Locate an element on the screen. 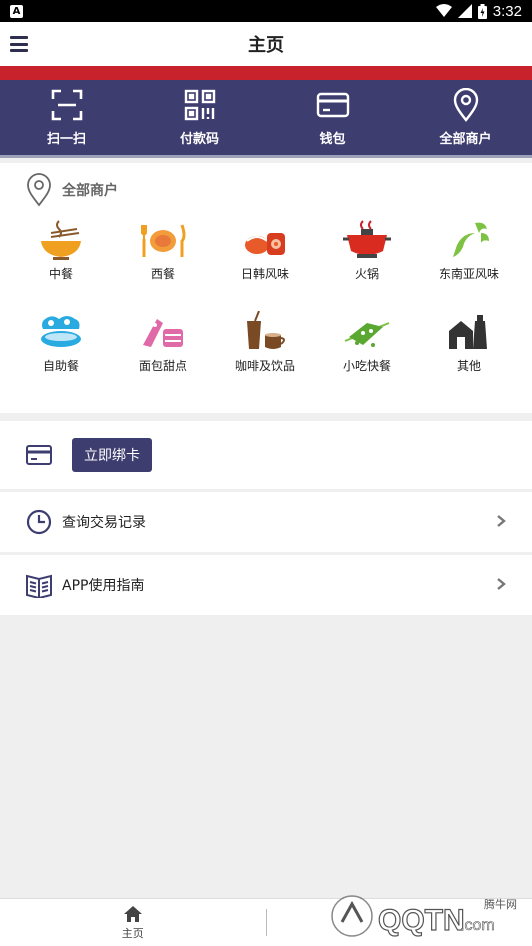 The height and width of the screenshot is (946, 532). noodle-bowl-icon is located at coordinates (61, 240).